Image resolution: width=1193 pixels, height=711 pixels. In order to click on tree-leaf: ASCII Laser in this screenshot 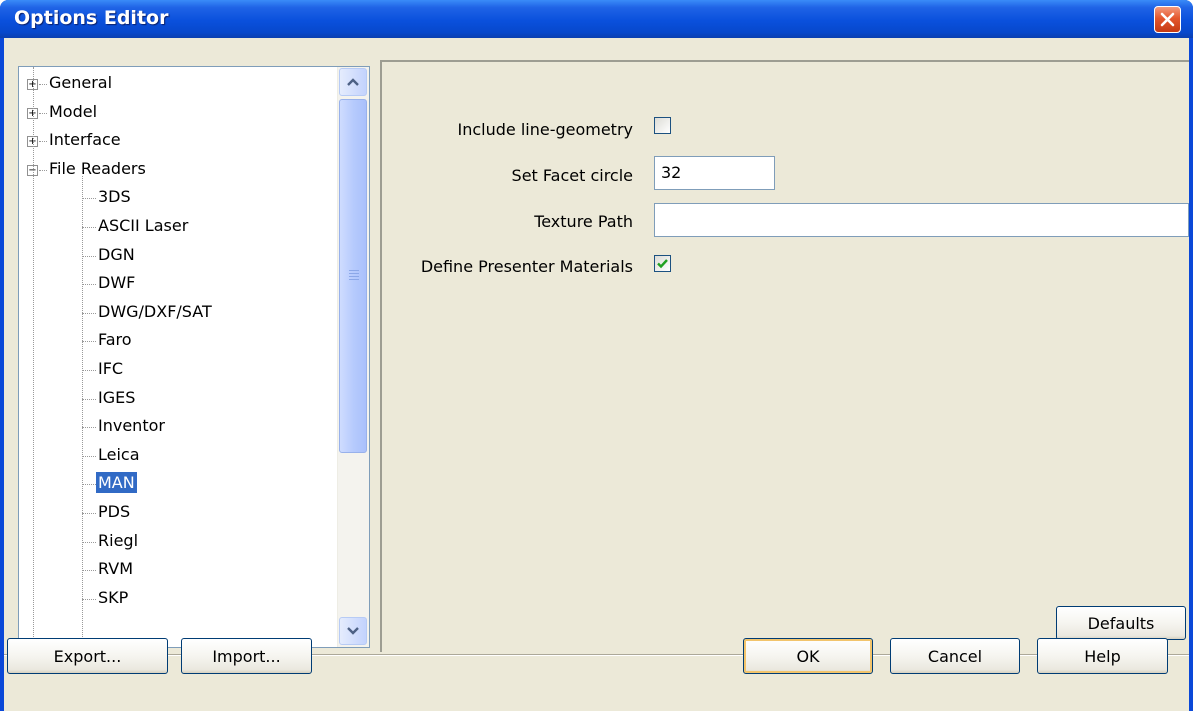, I will do `click(177, 227)`.